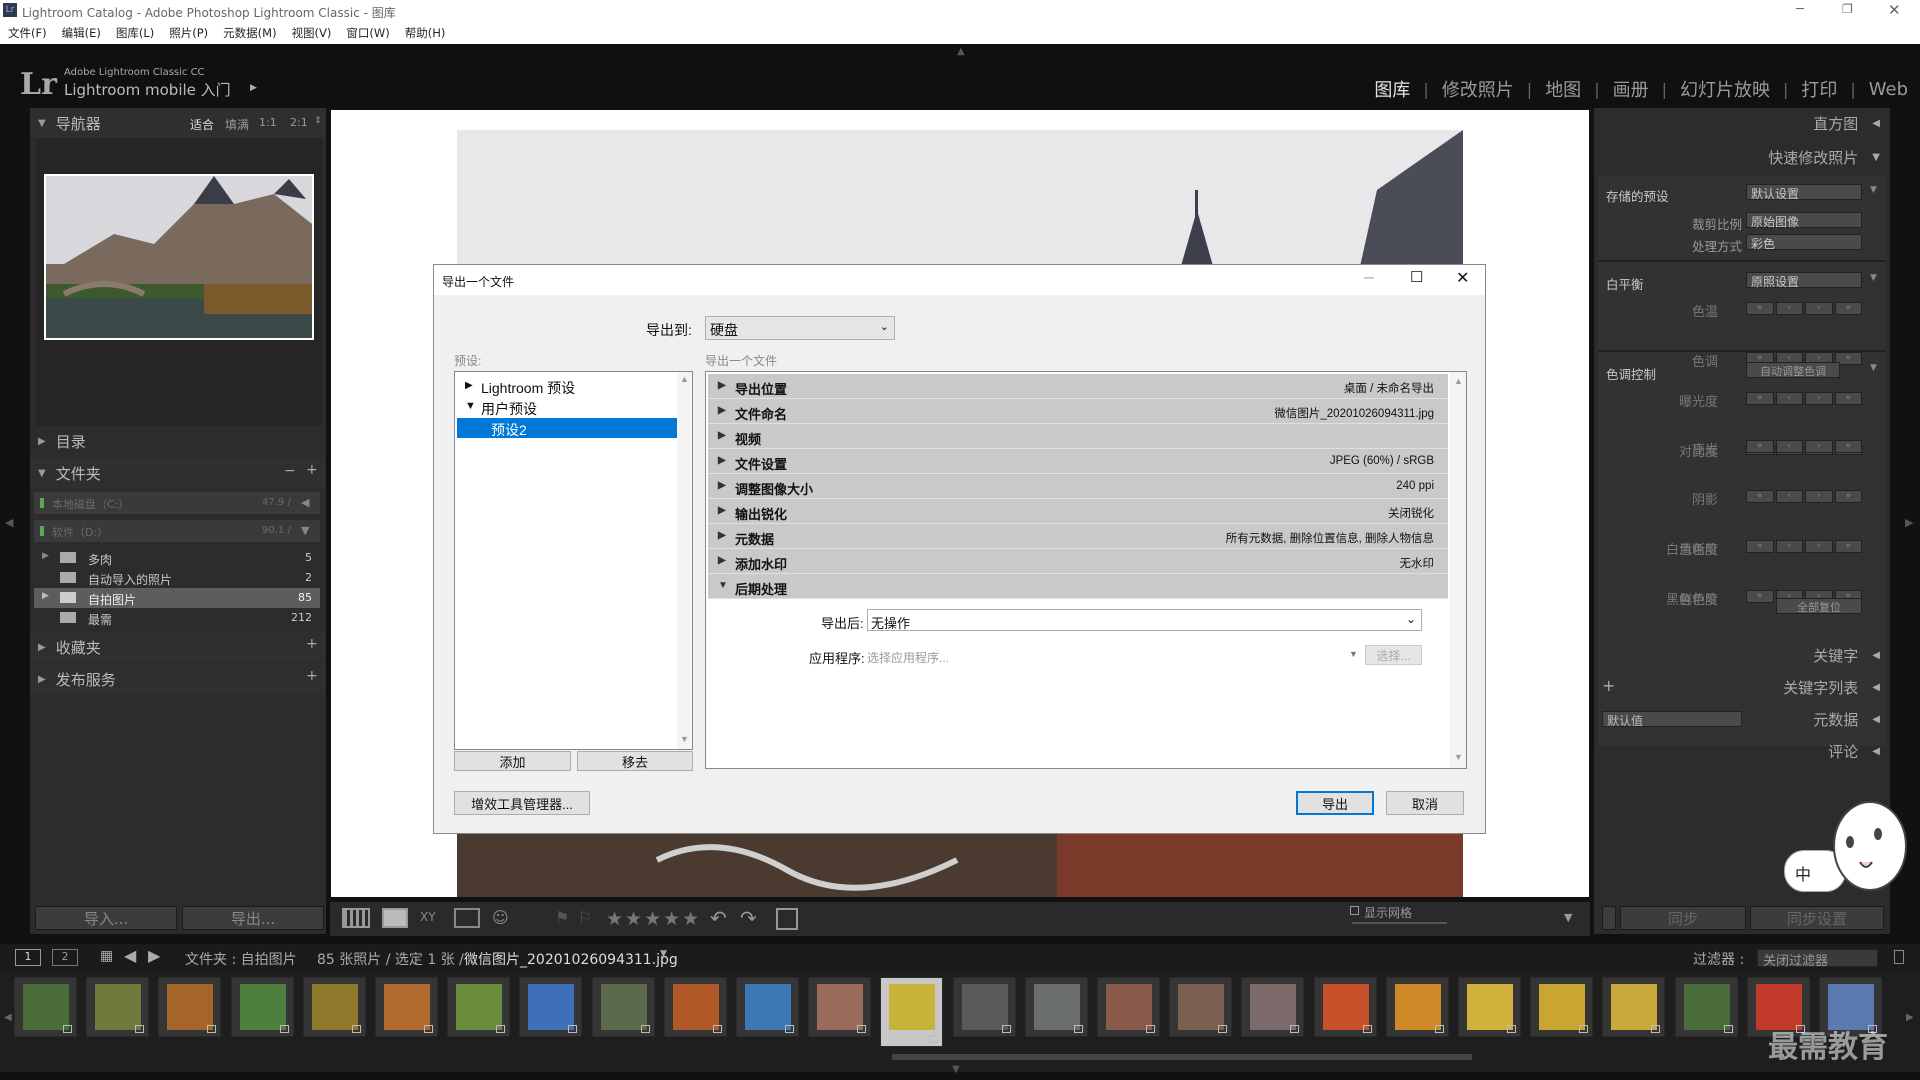 The height and width of the screenshot is (1080, 1920). I want to click on quick-develop-header: 快速修改照片 ▼, so click(1742, 157).